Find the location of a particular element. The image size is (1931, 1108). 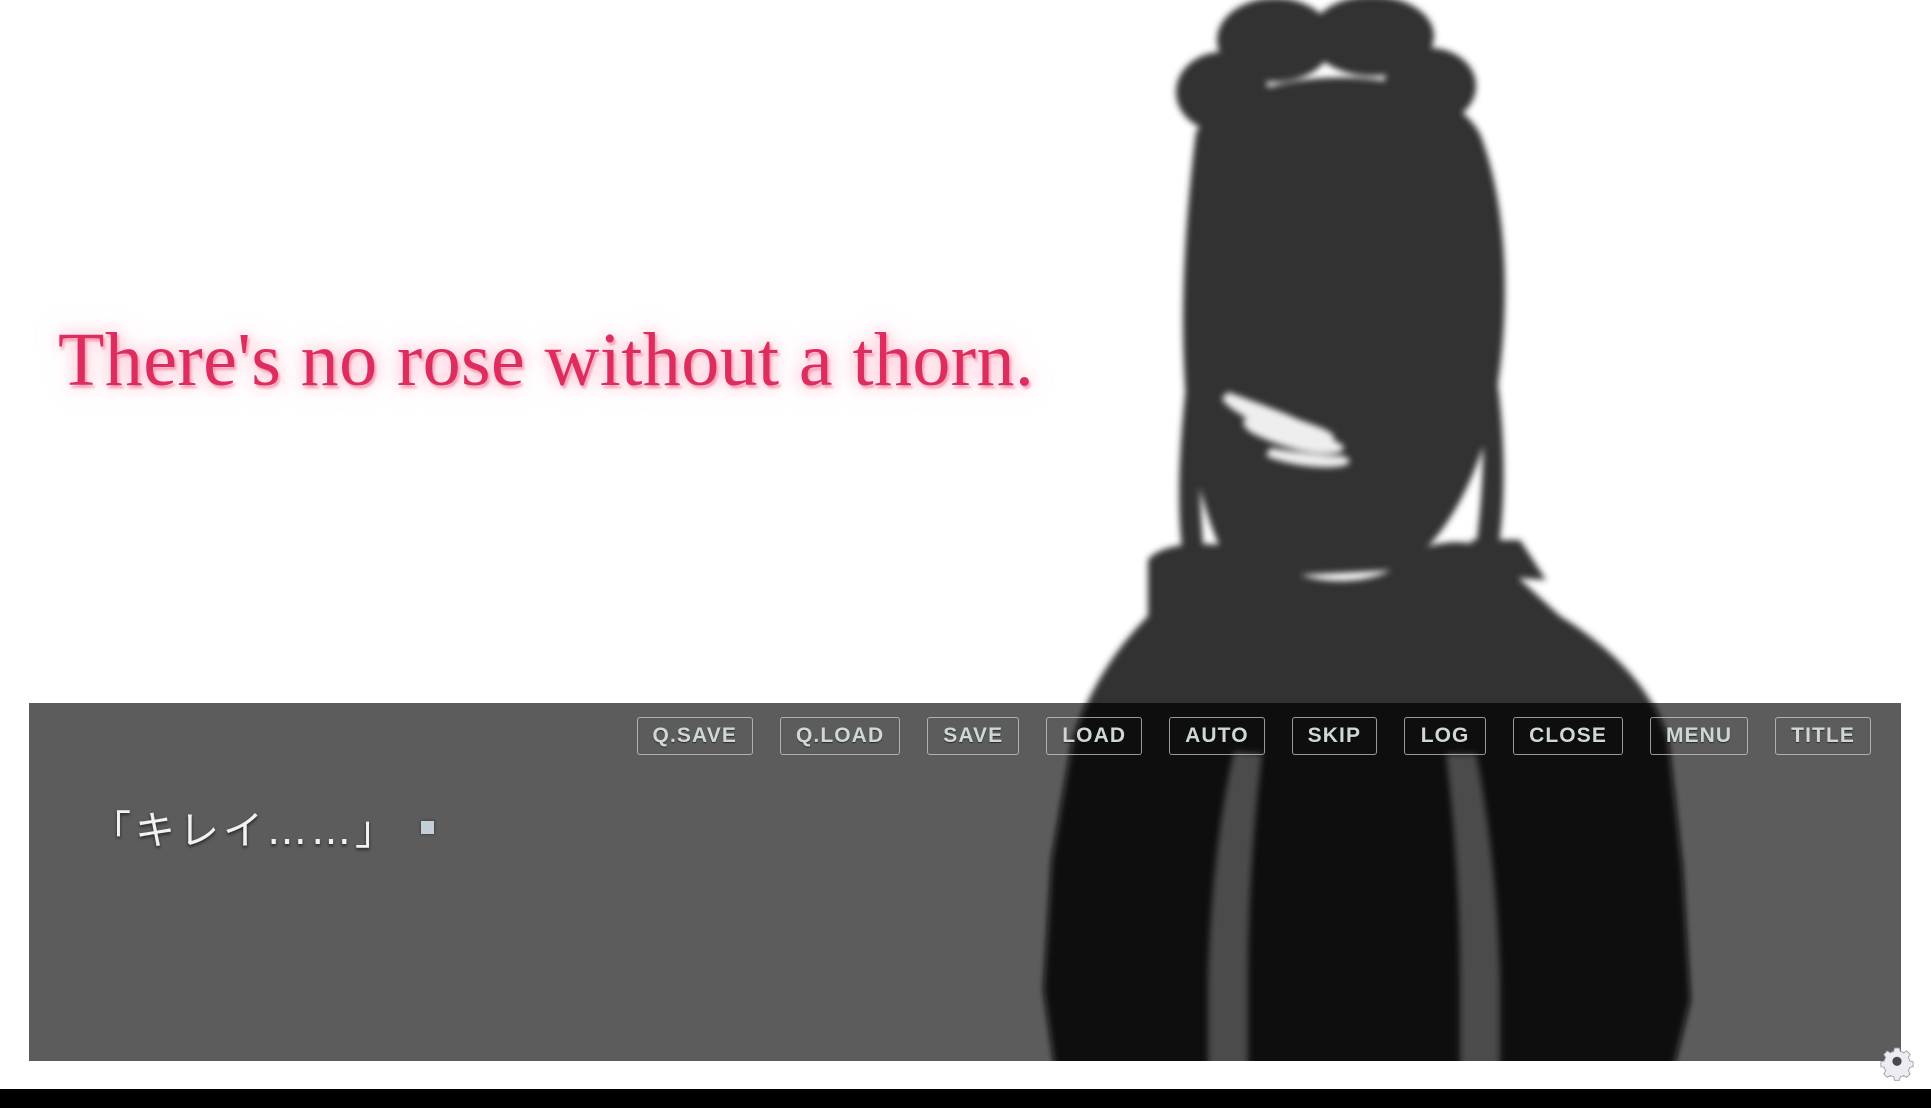

qsave-button: Q.SAVE is located at coordinates (694, 736).